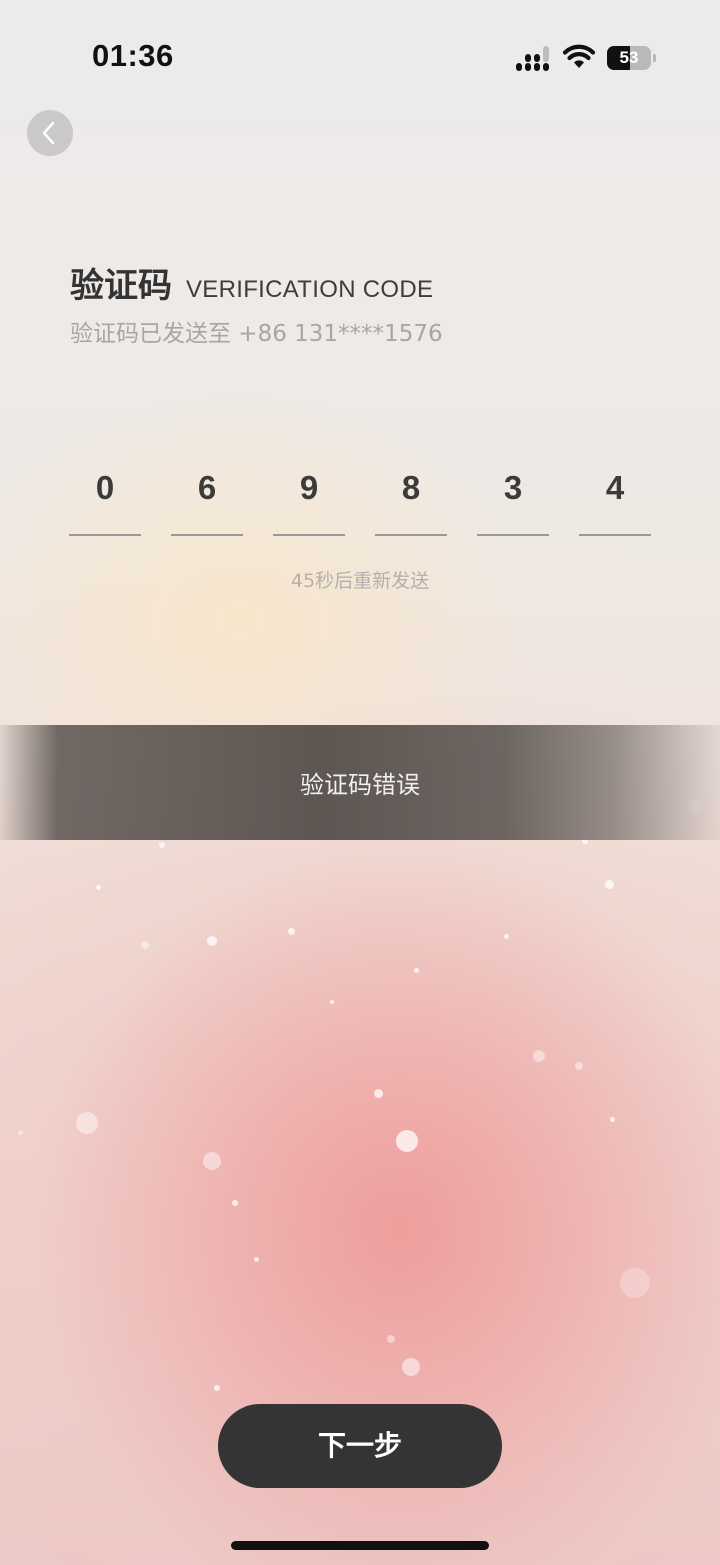  I want to click on battery-icon: 53, so click(632, 58).